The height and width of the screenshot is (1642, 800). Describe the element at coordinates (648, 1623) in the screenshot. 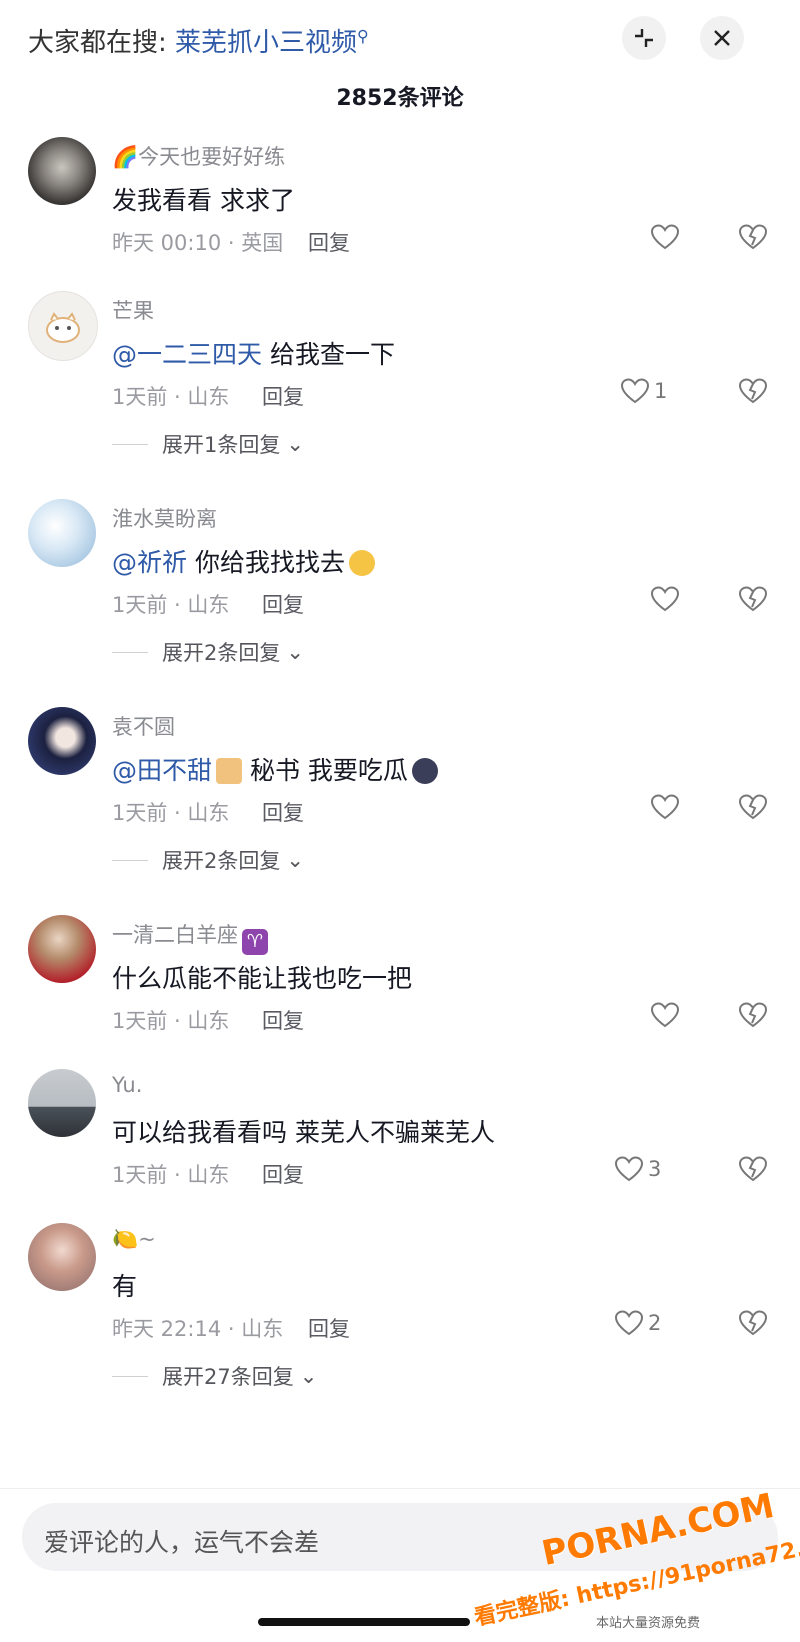

I see `watermark-note: 本站大量资源免费` at that location.